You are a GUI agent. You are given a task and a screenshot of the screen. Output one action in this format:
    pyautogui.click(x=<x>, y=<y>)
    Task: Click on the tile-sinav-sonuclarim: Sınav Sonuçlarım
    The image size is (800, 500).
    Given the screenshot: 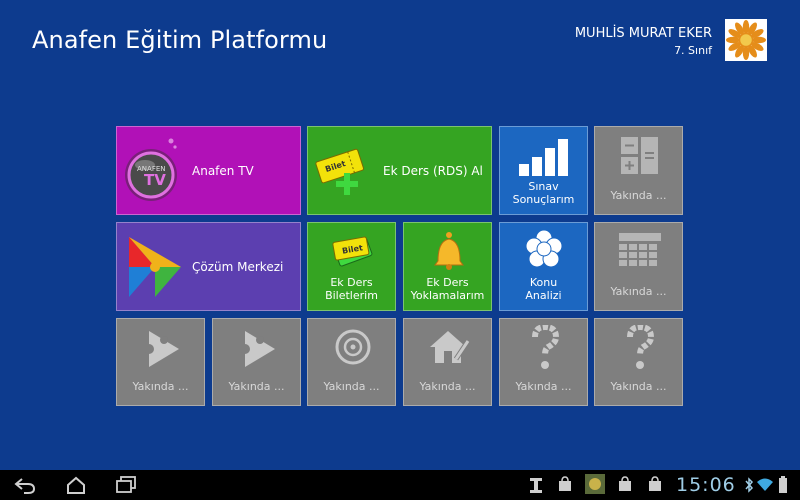 What is the action you would take?
    pyautogui.click(x=543, y=170)
    